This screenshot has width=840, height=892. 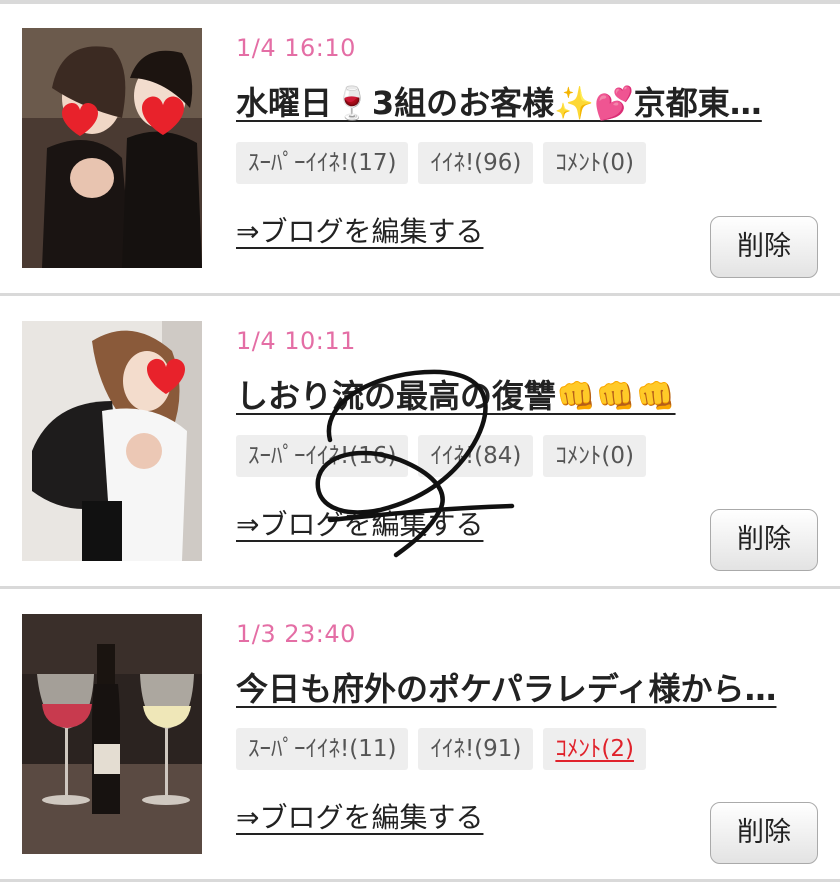 I want to click on post-reaction-tags: ｽｰﾊﾟｰｲｲﾈ!(11) ｲｲﾈ!(91) ｺﾒﾝﾄ(2), so click(x=441, y=749).